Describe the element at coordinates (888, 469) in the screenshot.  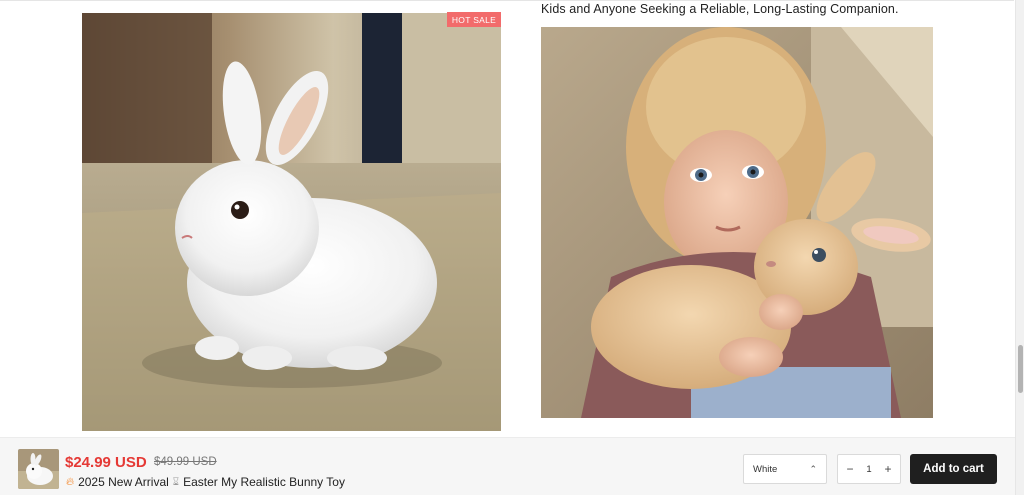
I see `quantity-increase-button: +` at that location.